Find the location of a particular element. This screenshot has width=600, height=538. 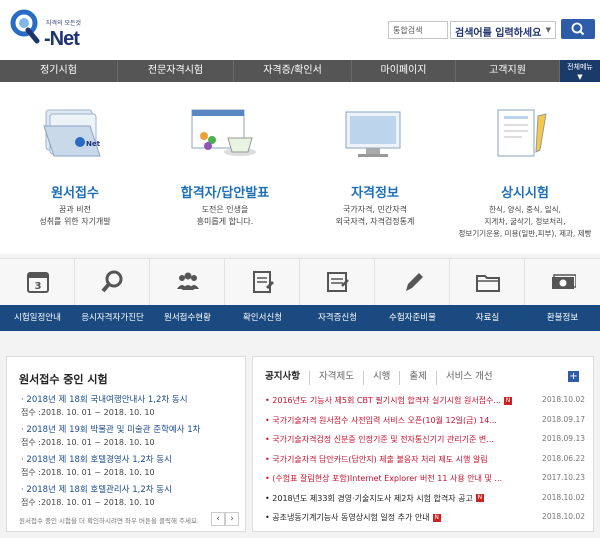

nav-item-certificate: 자격증/확인서 is located at coordinates (293, 71).